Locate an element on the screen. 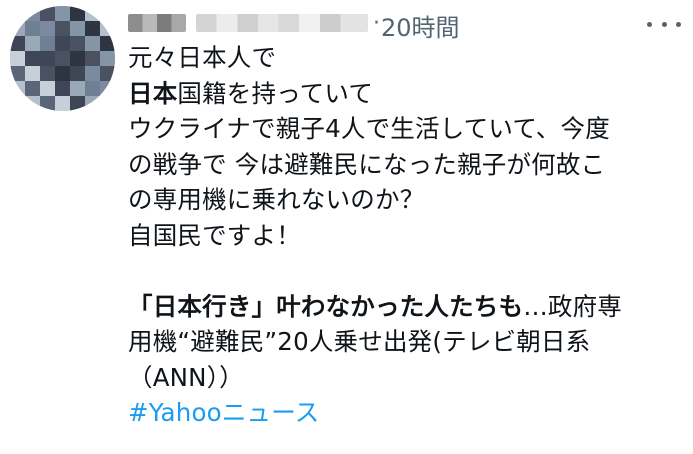  news-title-bold: 「日本行き」叶わなかった人たちも is located at coordinates (325, 306).